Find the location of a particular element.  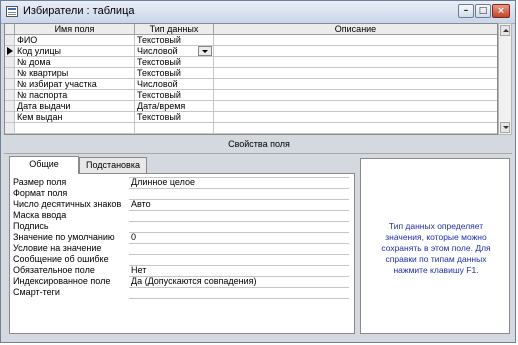

table-row: № избират участка Числовой is located at coordinates (251, 84).